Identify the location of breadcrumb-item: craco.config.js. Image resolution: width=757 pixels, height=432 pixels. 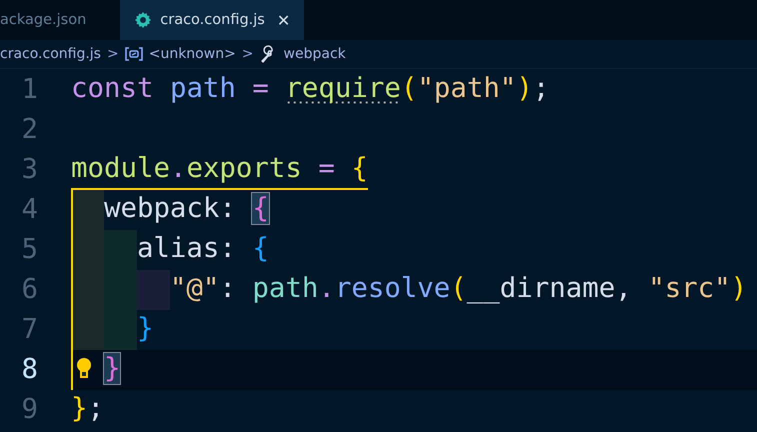
(50, 54).